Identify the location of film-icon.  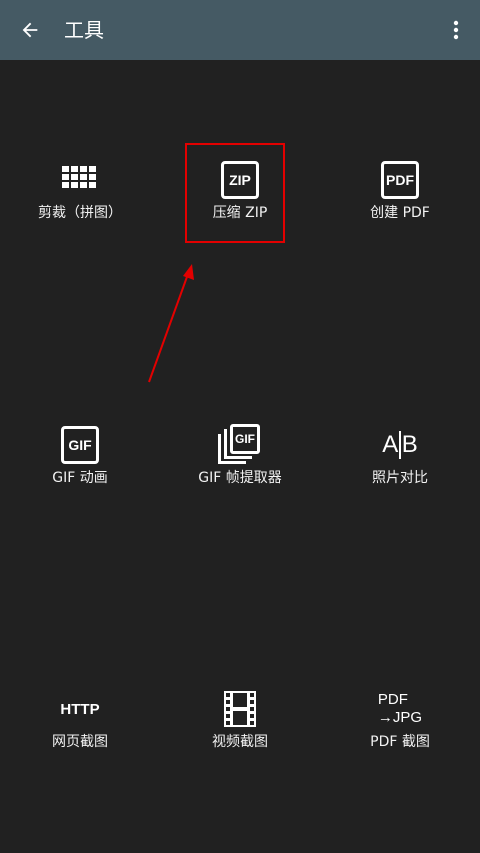
(240, 709).